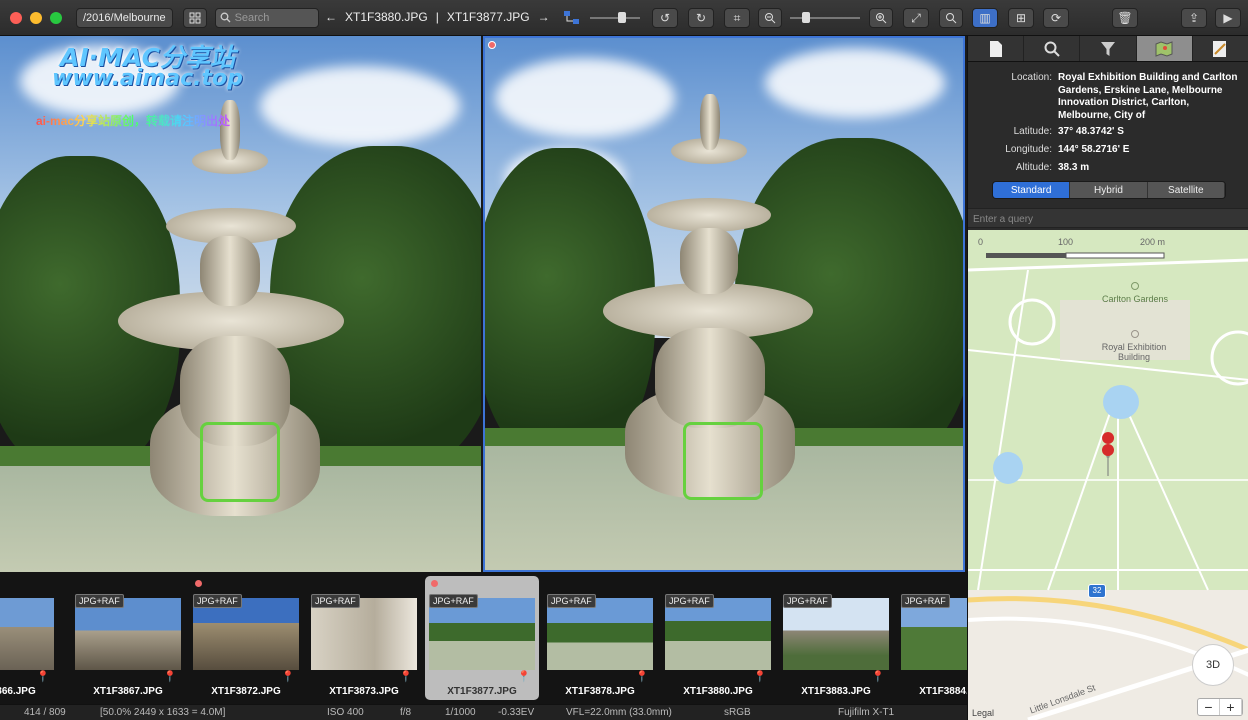 This screenshot has height=720, width=1248. I want to click on tab-search, so click(1052, 48).